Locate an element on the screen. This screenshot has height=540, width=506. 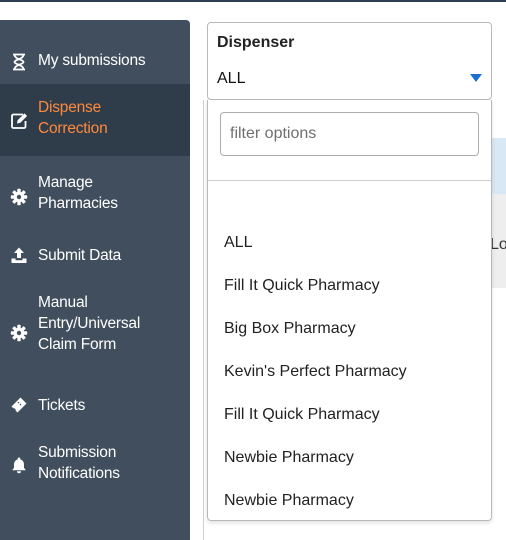
sidebar-item-submit-data: Submit Data is located at coordinates (95, 256).